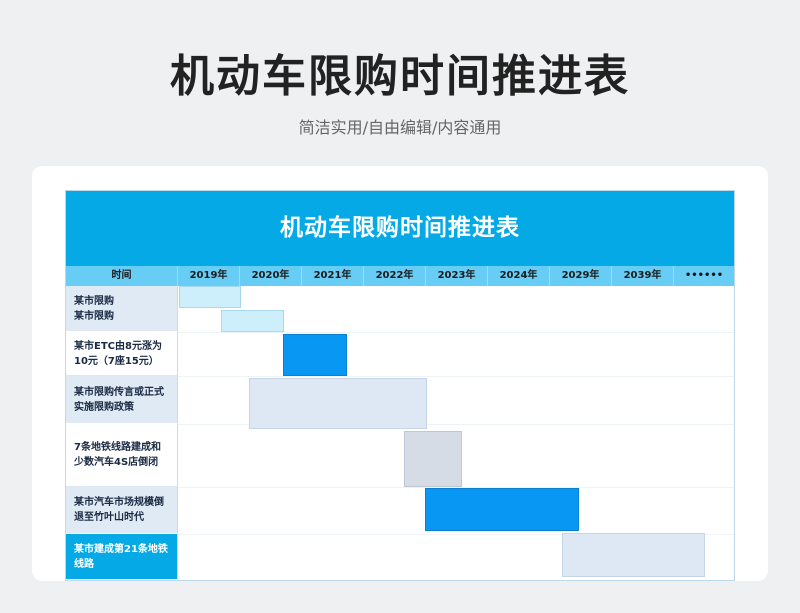 The width and height of the screenshot is (800, 613). Describe the element at coordinates (122, 309) in the screenshot. I see `row-label: 某市限购 某市限购` at that location.